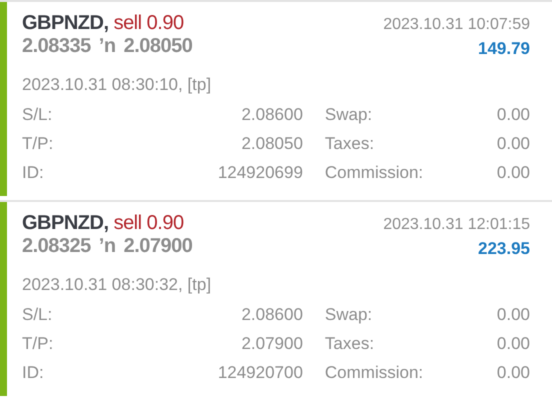 This screenshot has height=402, width=552. What do you see at coordinates (504, 49) in the screenshot?
I see `profit-value: 149.79` at bounding box center [504, 49].